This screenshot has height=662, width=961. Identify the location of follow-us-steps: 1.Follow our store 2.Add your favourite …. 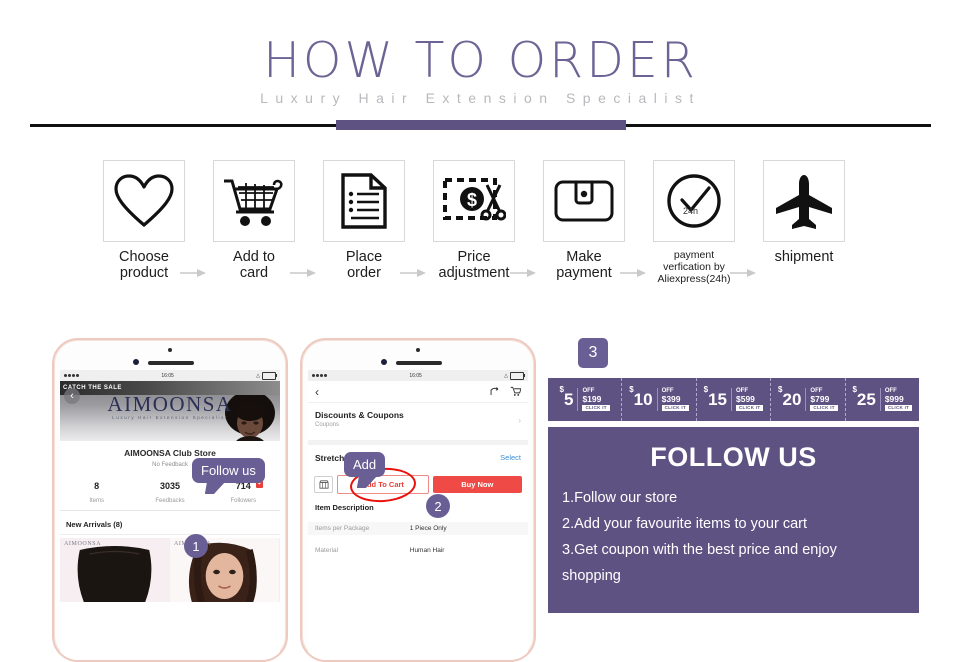
(733, 531).